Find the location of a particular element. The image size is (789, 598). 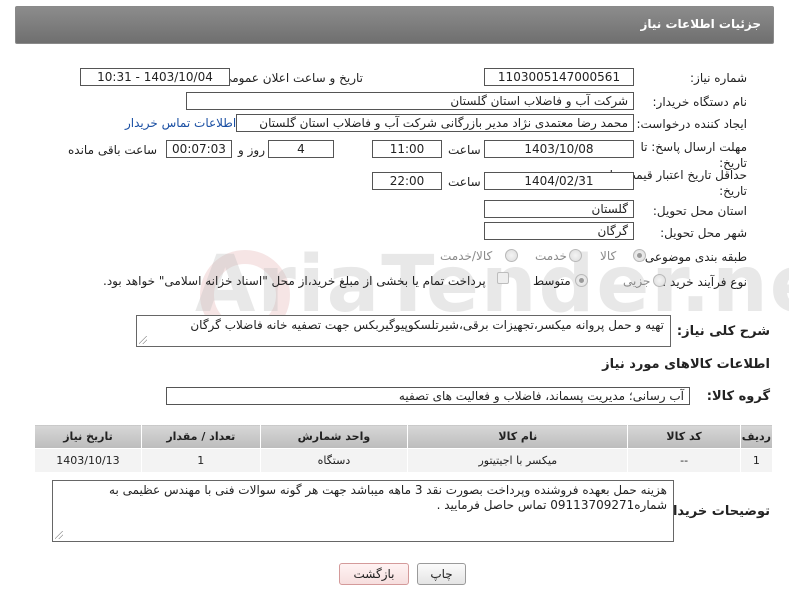

remaining-time-field: 00:07:03 is located at coordinates (199, 149).